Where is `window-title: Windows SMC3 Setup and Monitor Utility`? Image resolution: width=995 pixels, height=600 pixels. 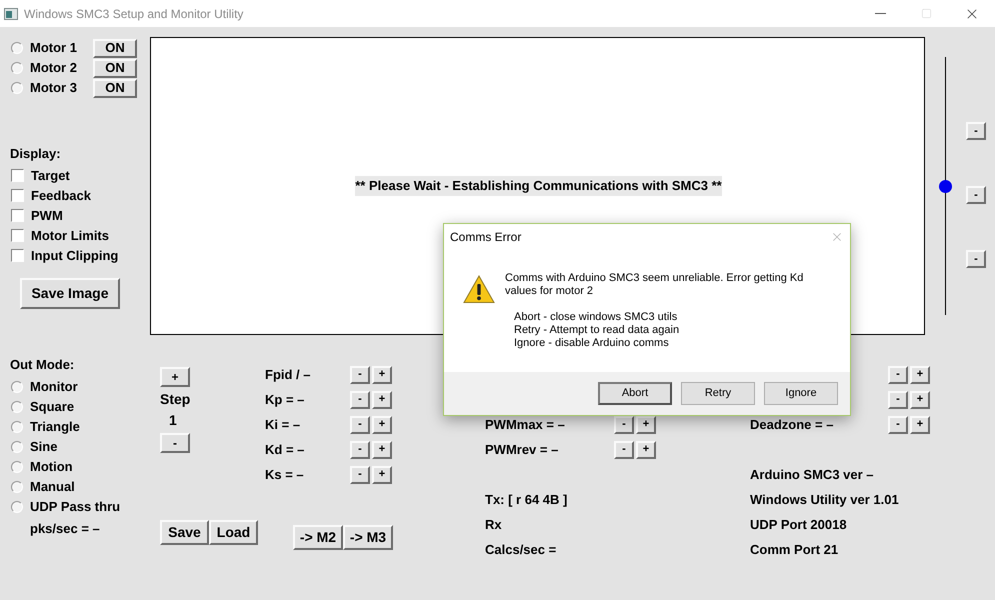 window-title: Windows SMC3 Setup and Monitor Utility is located at coordinates (134, 14).